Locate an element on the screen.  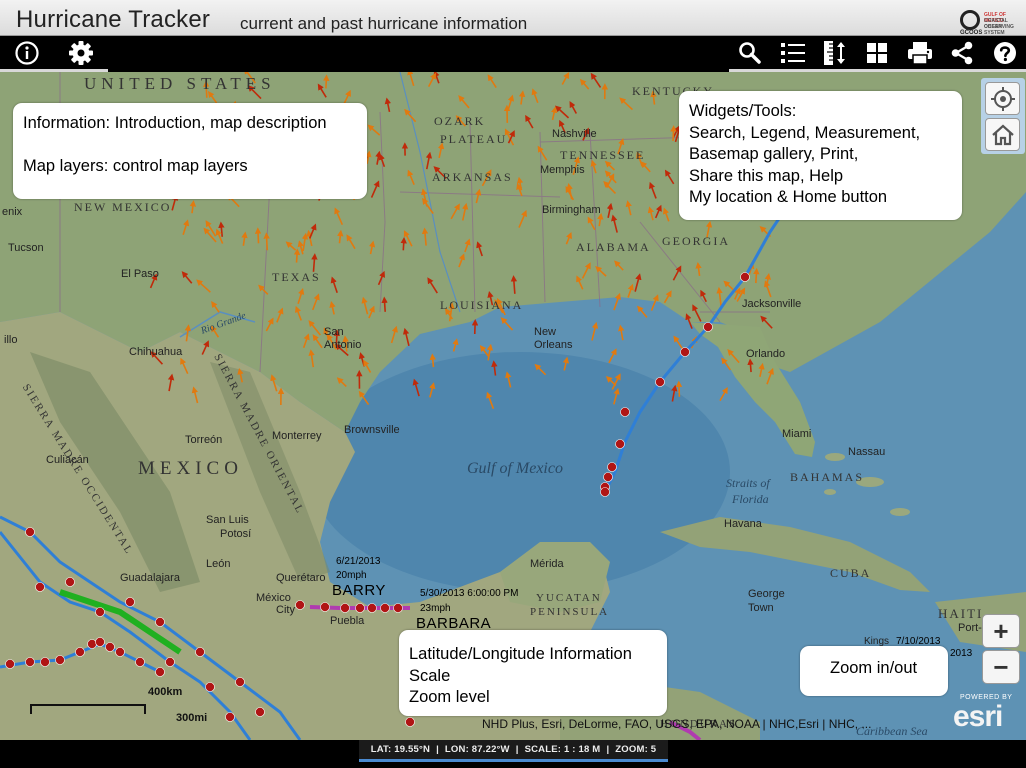
right-toolbar is located at coordinates (877, 54).